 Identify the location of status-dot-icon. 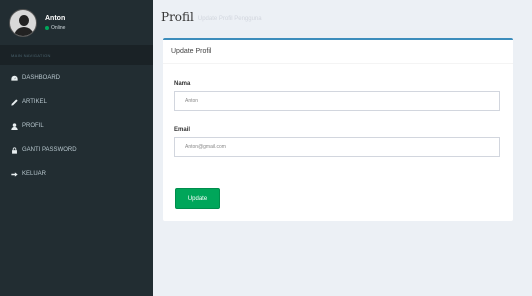
(47, 28).